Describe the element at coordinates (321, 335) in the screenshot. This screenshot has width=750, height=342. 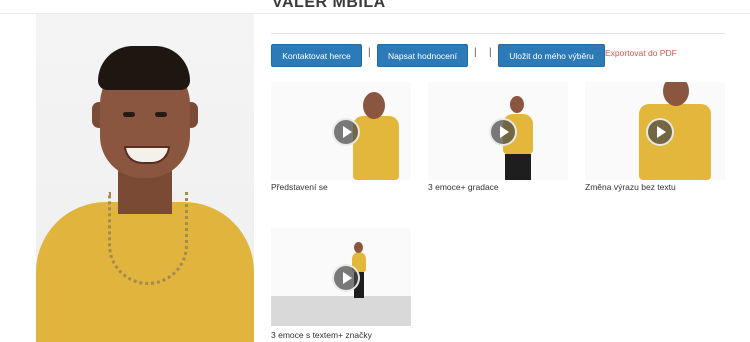
I see `video-caption: 3 emoce s textem+ značky` at that location.